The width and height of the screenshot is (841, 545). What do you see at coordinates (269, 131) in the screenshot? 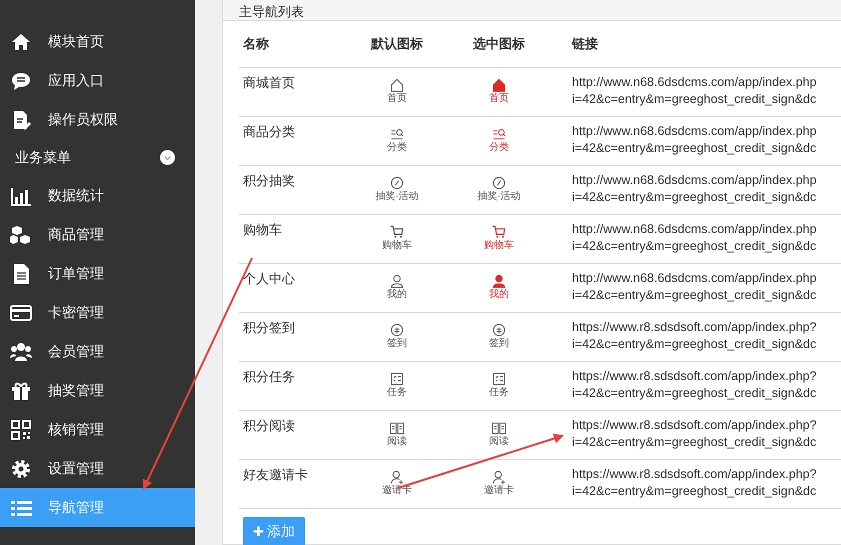
I see `table-cell: 商品分类` at bounding box center [269, 131].